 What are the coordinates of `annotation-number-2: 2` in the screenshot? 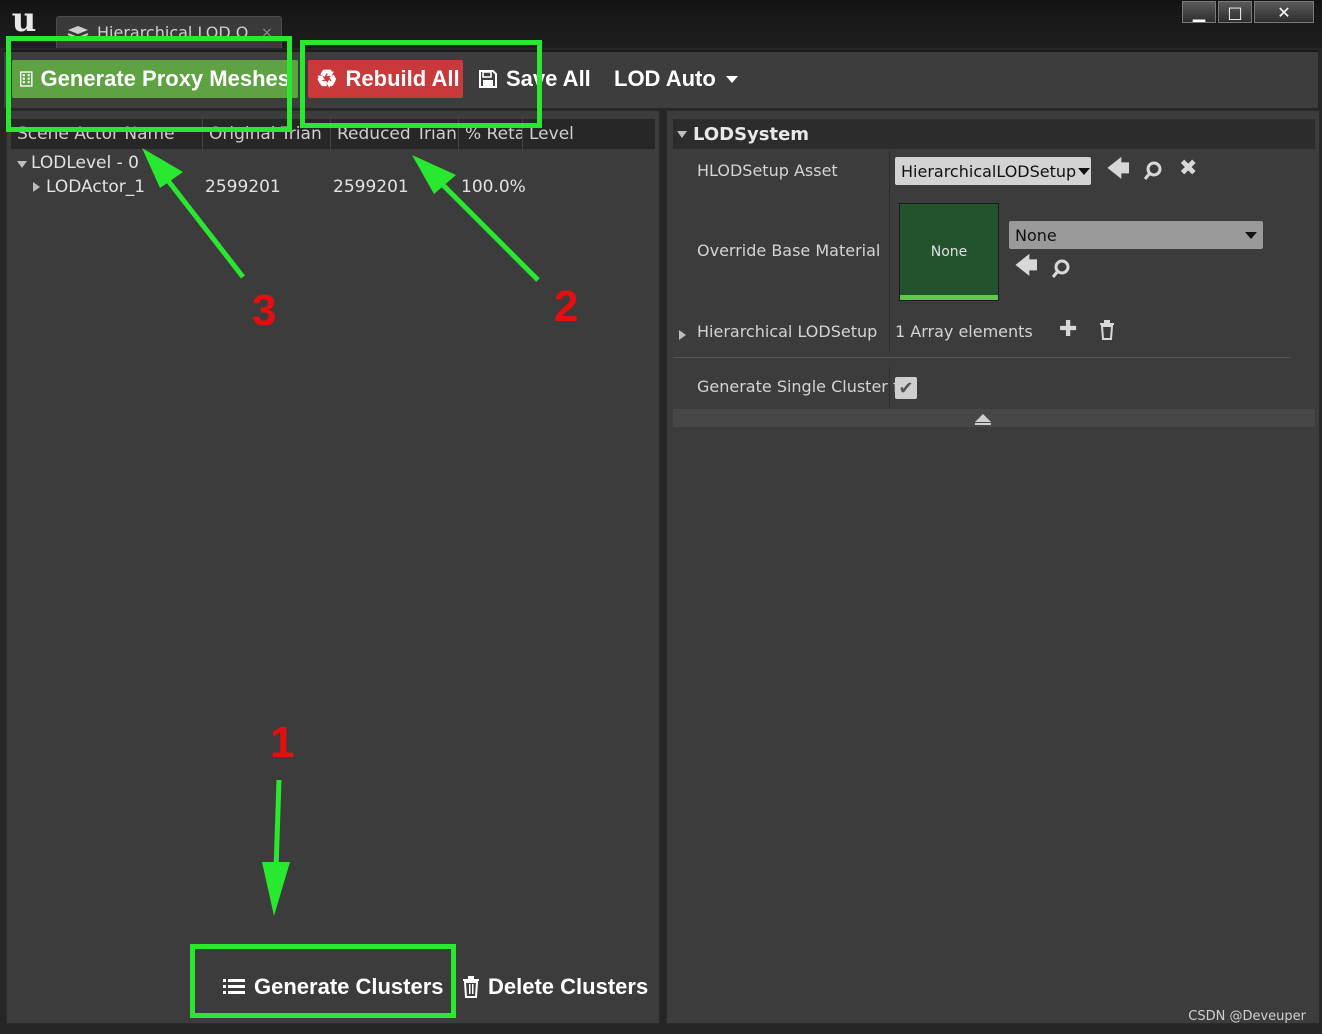 It's located at (566, 306).